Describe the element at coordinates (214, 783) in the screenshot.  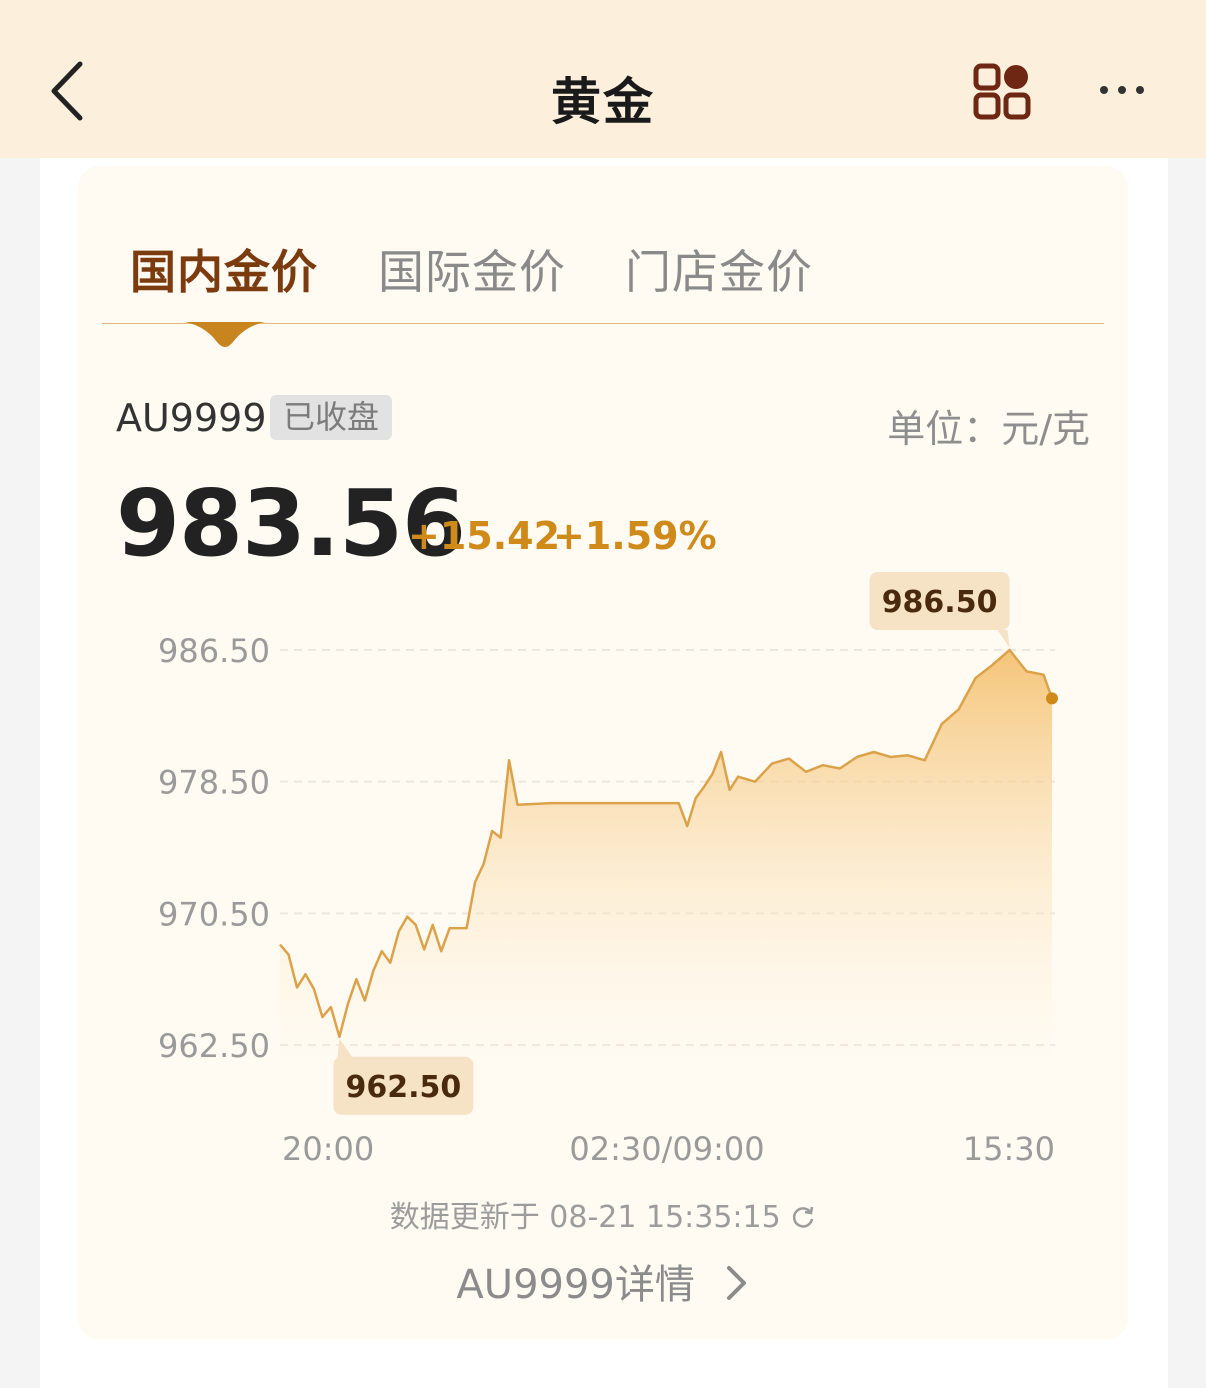
I see `y-tick-label: 978.50` at that location.